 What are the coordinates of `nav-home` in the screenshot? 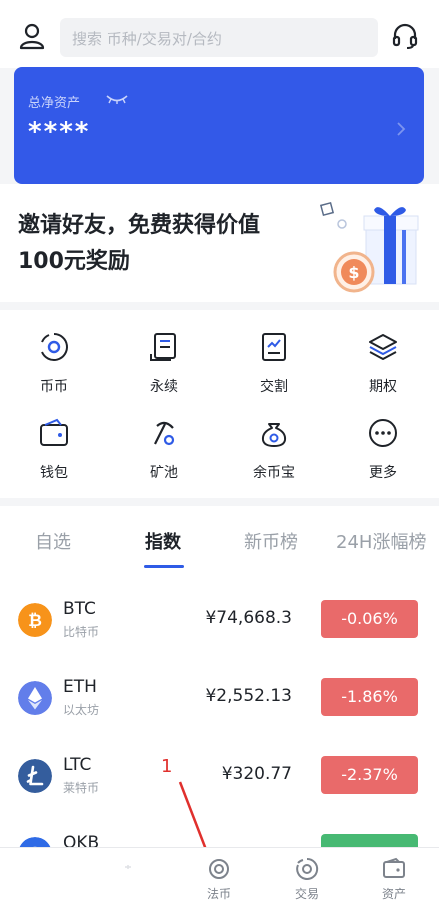 It's located at (128, 870).